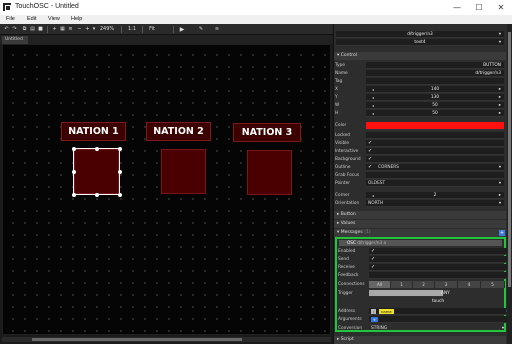 This screenshot has width=512, height=344. I want to click on hierarchy-value: text4, so click(420, 42).